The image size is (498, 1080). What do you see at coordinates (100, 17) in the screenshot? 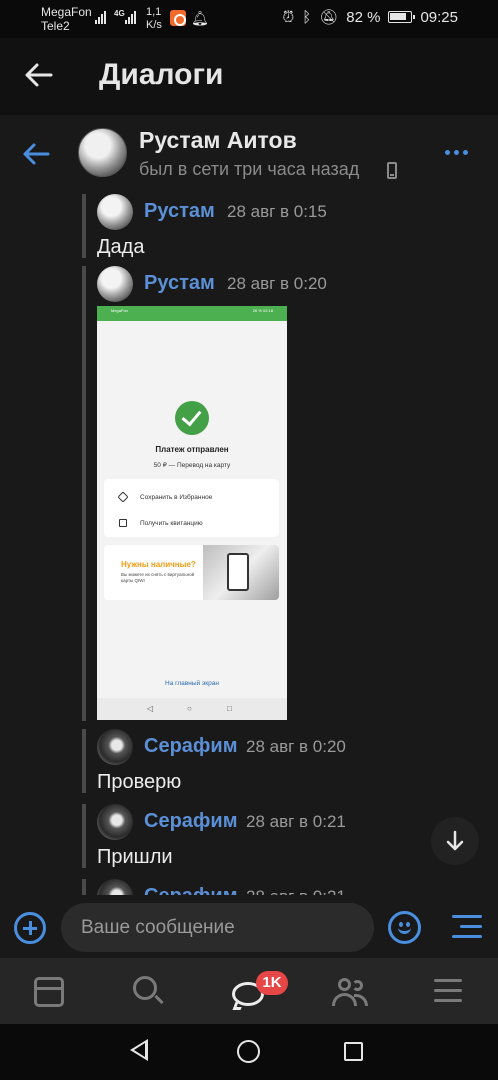
I see `signal-icon` at bounding box center [100, 17].